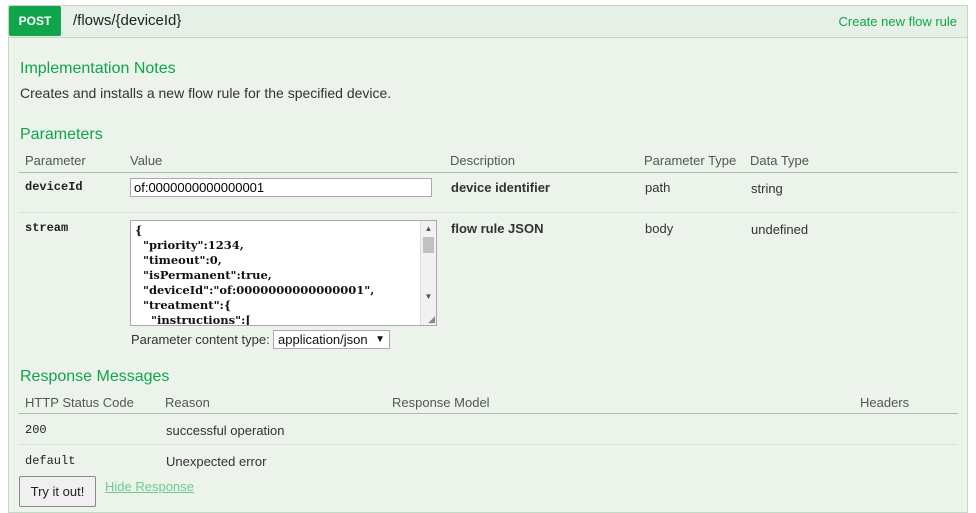  I want to click on param-type-stream: body, so click(659, 228).